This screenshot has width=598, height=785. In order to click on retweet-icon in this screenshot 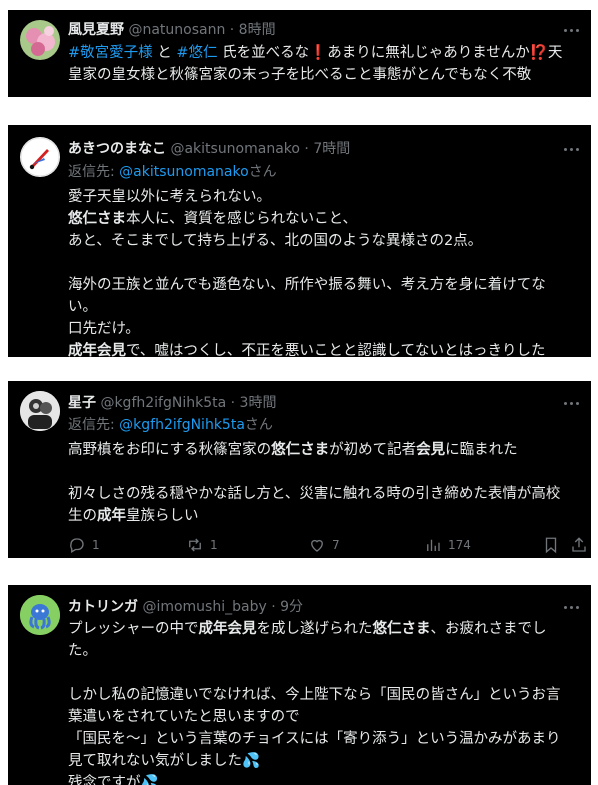, I will do `click(195, 545)`.